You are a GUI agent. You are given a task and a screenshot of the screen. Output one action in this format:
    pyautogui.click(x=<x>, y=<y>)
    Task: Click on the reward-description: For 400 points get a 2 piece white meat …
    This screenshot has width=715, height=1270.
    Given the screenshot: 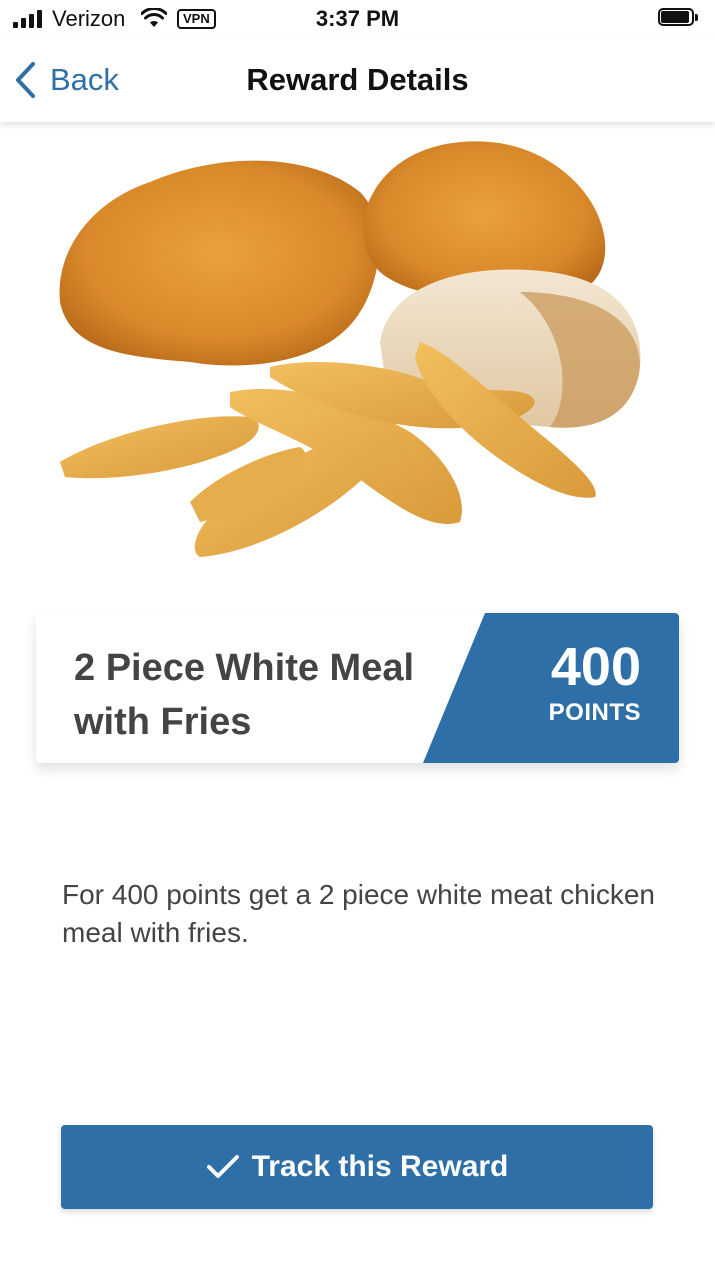 What is the action you would take?
    pyautogui.click(x=359, y=913)
    